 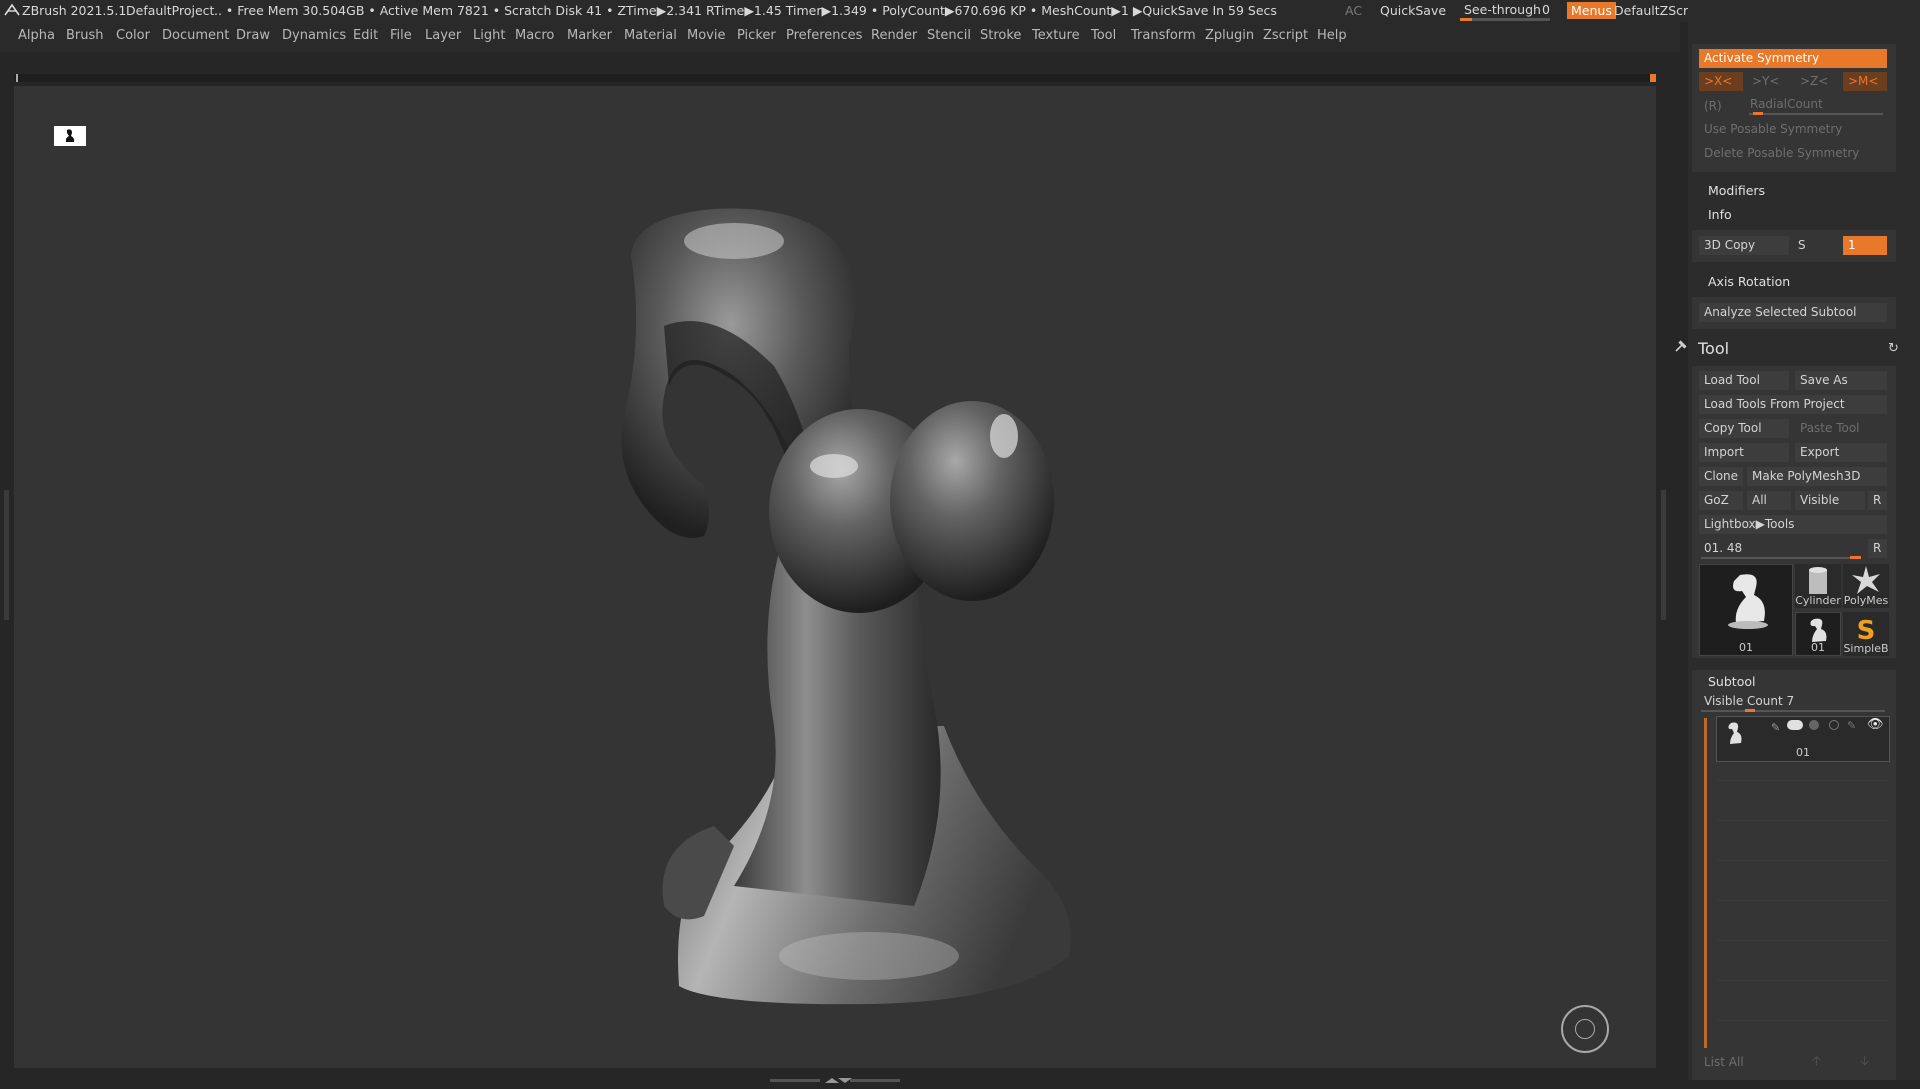 What do you see at coordinates (17, 78) in the screenshot?
I see `strip-marker` at bounding box center [17, 78].